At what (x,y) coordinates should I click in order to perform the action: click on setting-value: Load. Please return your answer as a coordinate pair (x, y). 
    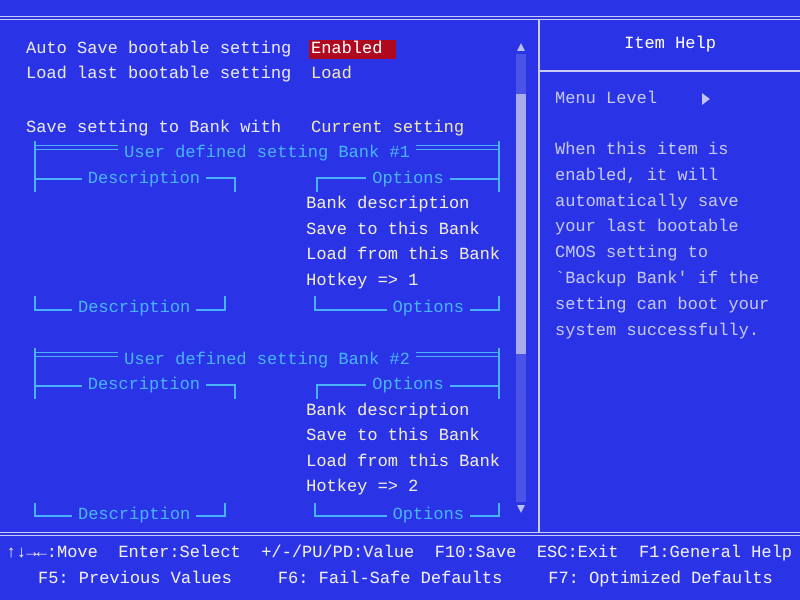
    Looking at the image, I should click on (331, 74).